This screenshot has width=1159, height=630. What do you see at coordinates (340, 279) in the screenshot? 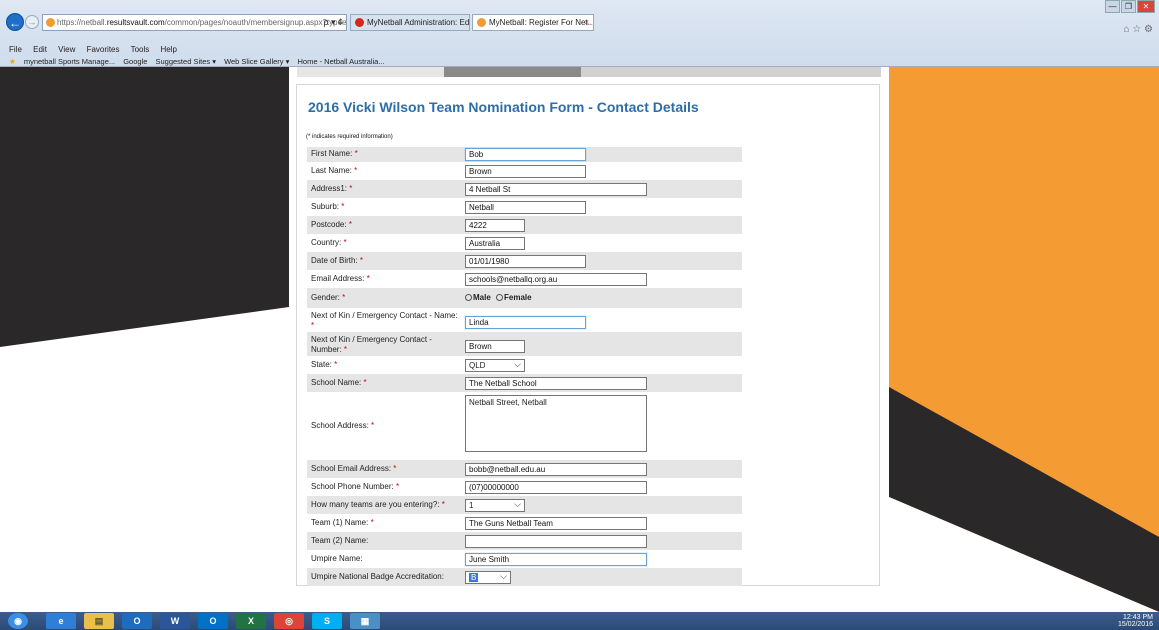
I see `email-label: Email Address: *` at bounding box center [340, 279].